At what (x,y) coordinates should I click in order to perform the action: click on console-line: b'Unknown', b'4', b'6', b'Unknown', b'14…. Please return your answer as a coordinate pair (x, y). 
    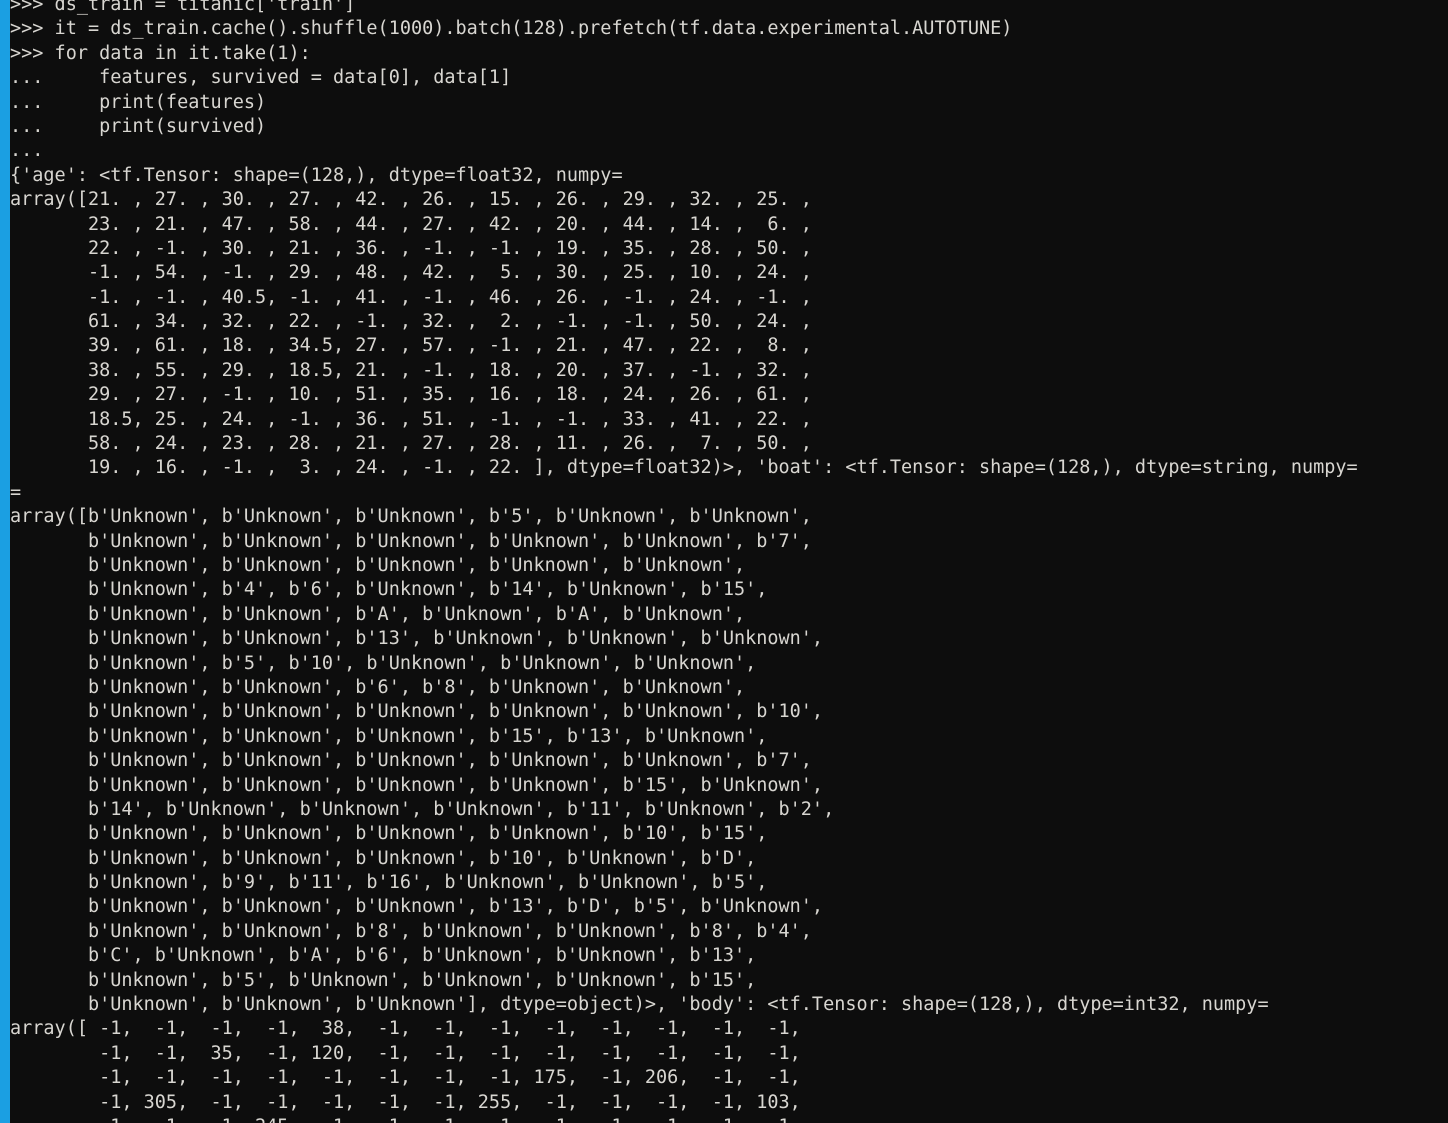
    Looking at the image, I should click on (389, 590).